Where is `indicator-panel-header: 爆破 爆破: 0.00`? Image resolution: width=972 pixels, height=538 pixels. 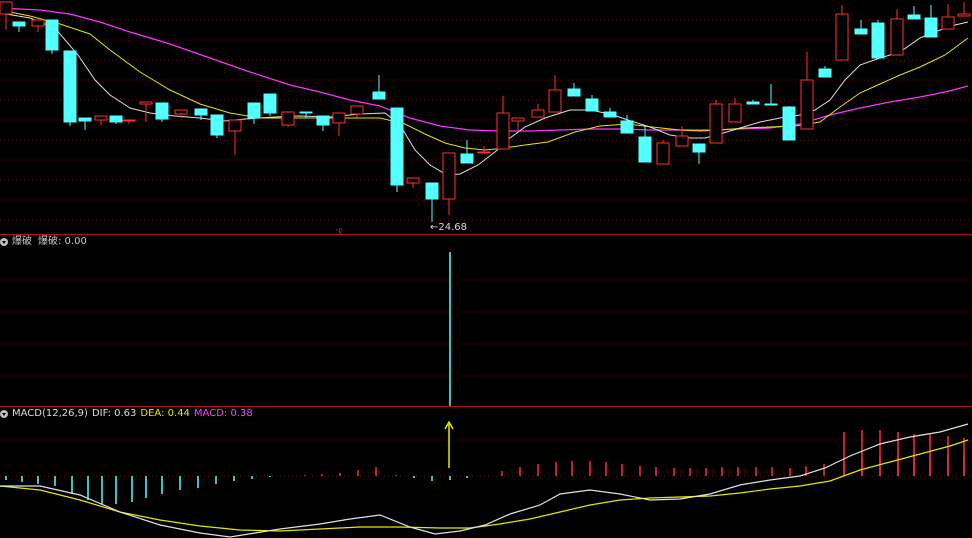
indicator-panel-header: 爆破 爆破: 0.00 is located at coordinates (43, 242).